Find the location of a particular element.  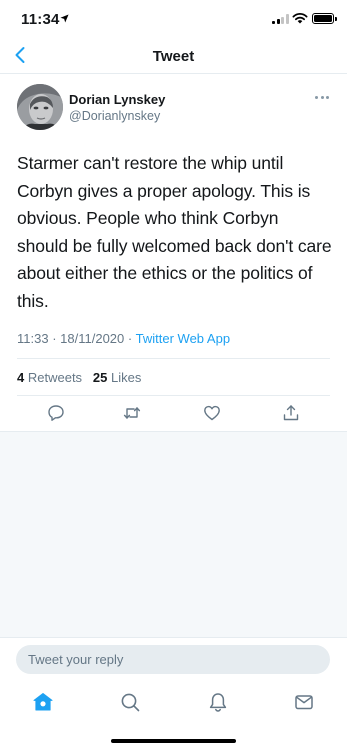

engagement-counts: 4 Retweets 25 Likes is located at coordinates (79, 377).